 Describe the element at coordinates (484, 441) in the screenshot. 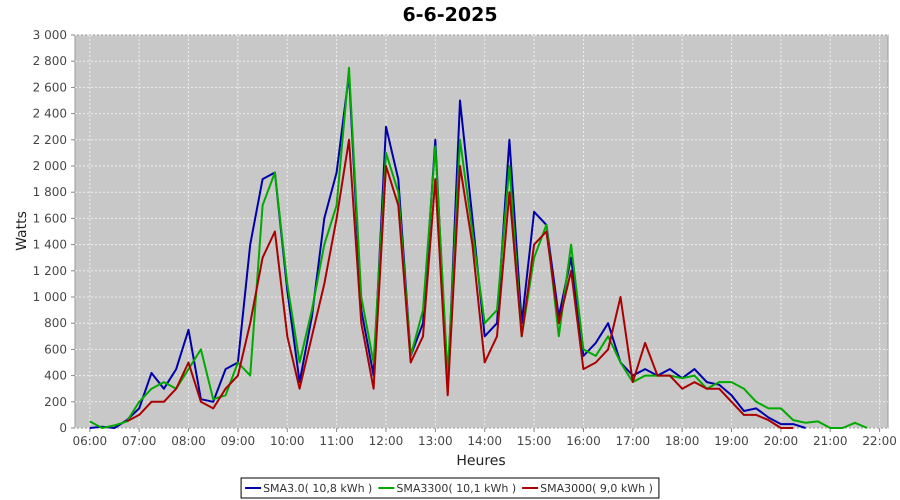

I see `x-tick-label: 14:00` at that location.